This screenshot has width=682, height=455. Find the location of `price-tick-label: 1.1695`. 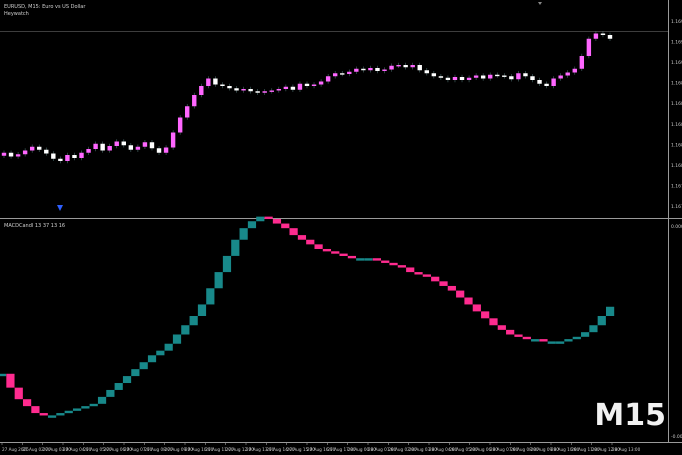

price-tick-label: 1.1695 is located at coordinates (676, 22).